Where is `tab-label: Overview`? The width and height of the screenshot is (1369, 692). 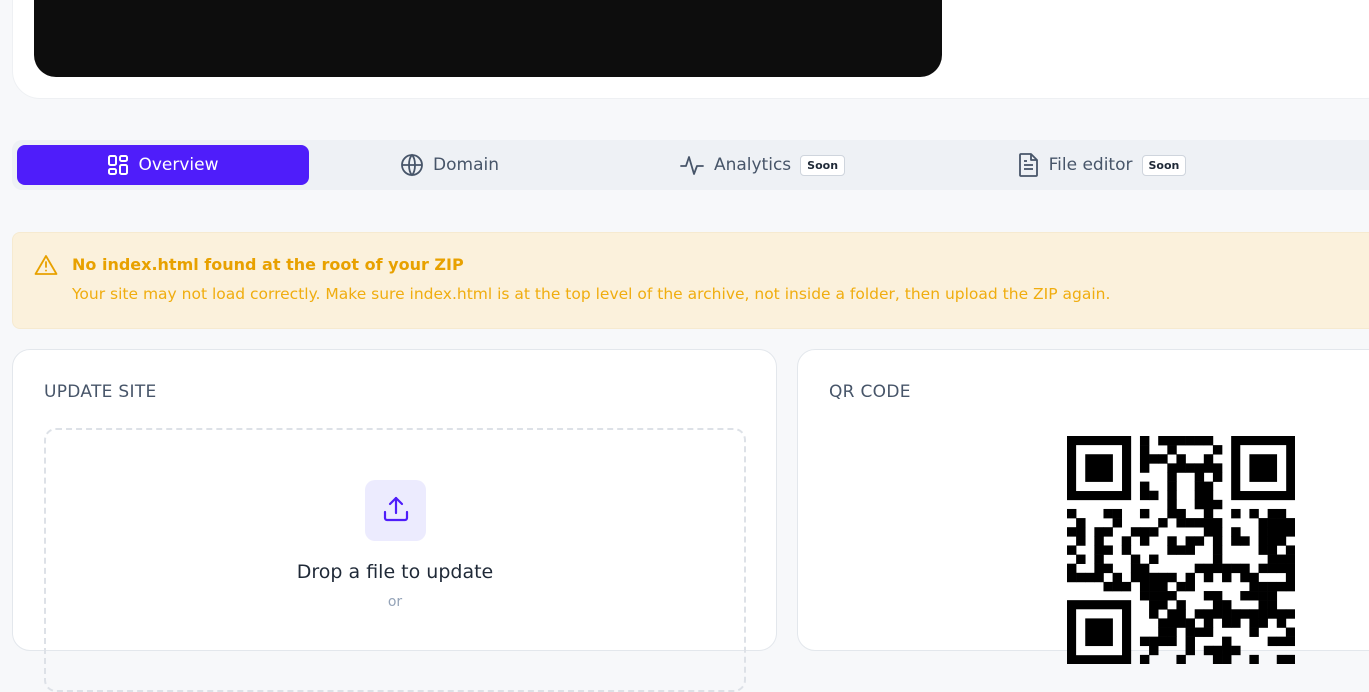
tab-label: Overview is located at coordinates (178, 165).